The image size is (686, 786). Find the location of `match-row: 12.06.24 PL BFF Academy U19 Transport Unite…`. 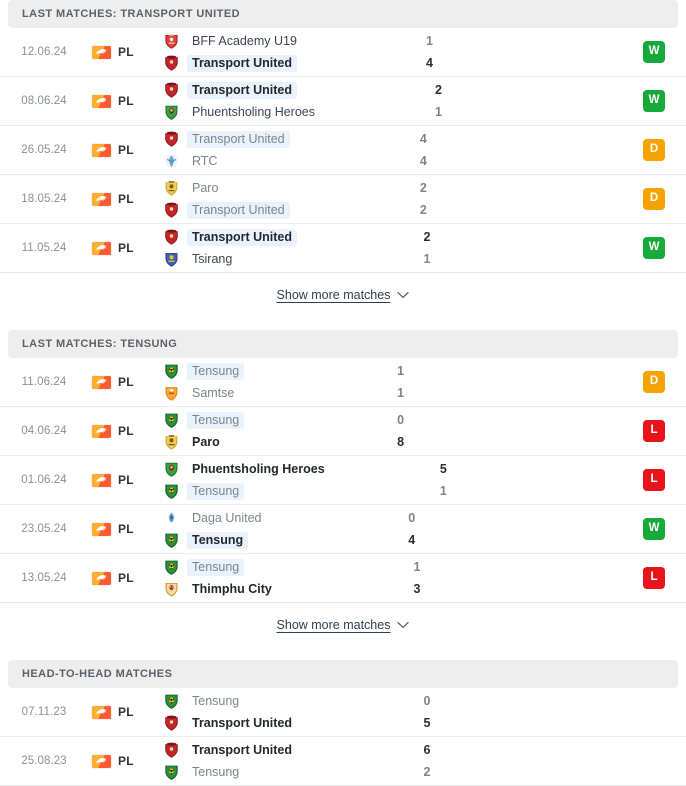

match-row: 12.06.24 PL BFF Academy U19 Transport Unite… is located at coordinates (343, 52).